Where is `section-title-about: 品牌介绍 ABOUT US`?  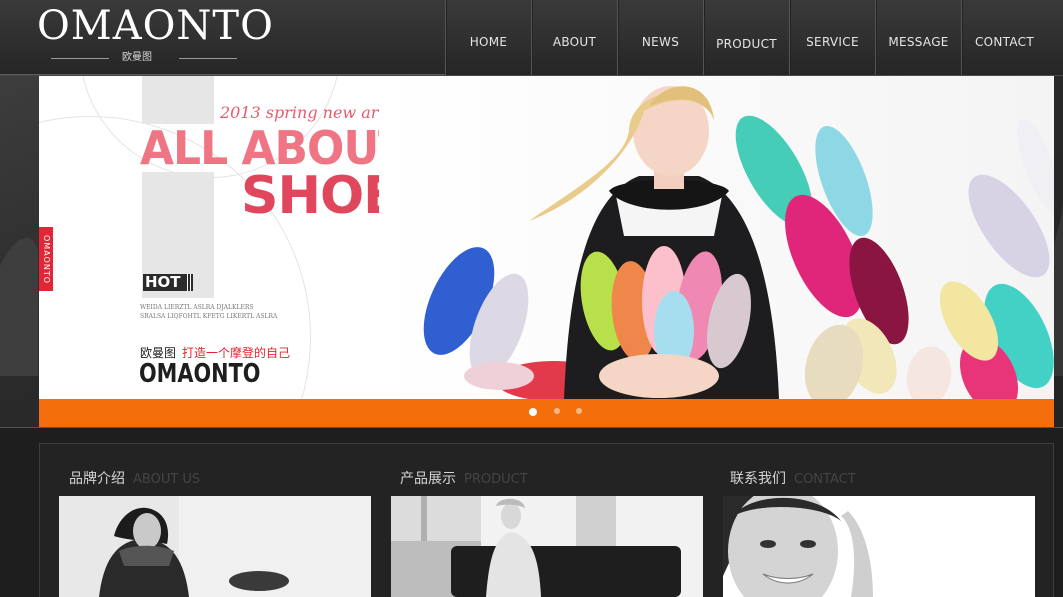
section-title-about: 品牌介绍 ABOUT US is located at coordinates (134, 478).